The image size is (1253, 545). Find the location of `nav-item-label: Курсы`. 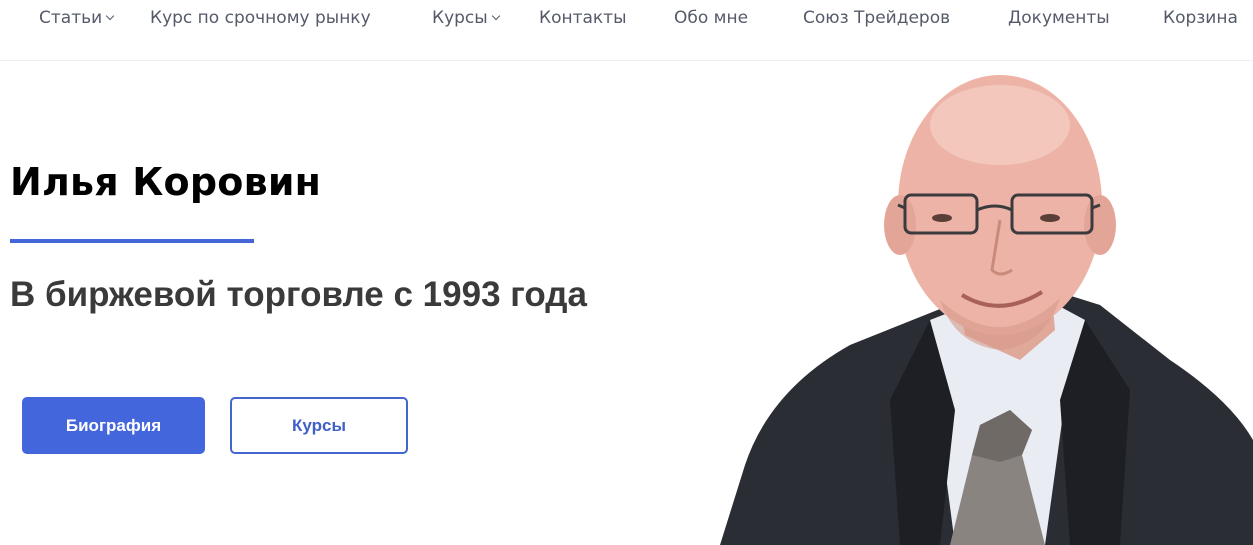

nav-item-label: Курсы is located at coordinates (460, 18).